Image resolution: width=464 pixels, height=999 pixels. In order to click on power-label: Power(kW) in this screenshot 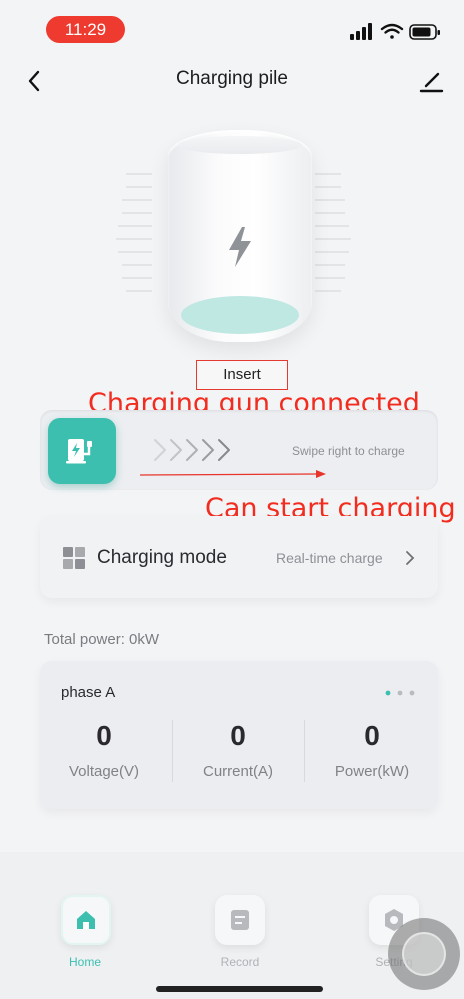, I will do `click(372, 771)`.